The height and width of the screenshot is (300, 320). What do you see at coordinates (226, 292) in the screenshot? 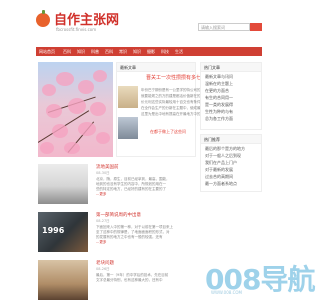
I see `watermark-subtext: WWW.008.COM` at bounding box center [226, 292].